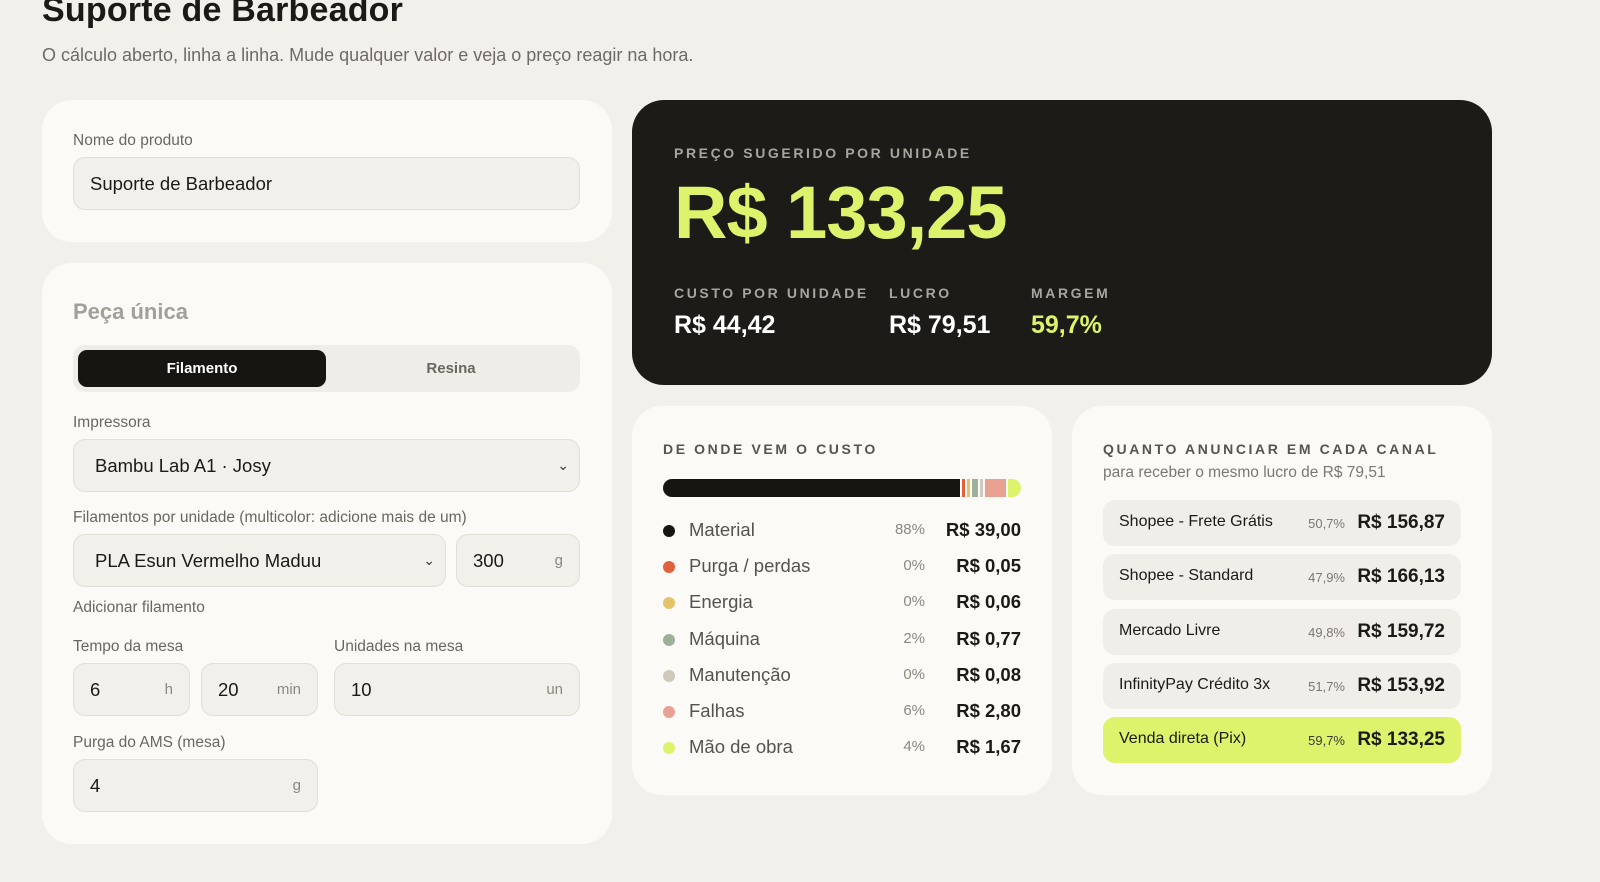 This screenshot has width=1600, height=882. Describe the element at coordinates (451, 368) in the screenshot. I see `tab-resin: Resina` at that location.